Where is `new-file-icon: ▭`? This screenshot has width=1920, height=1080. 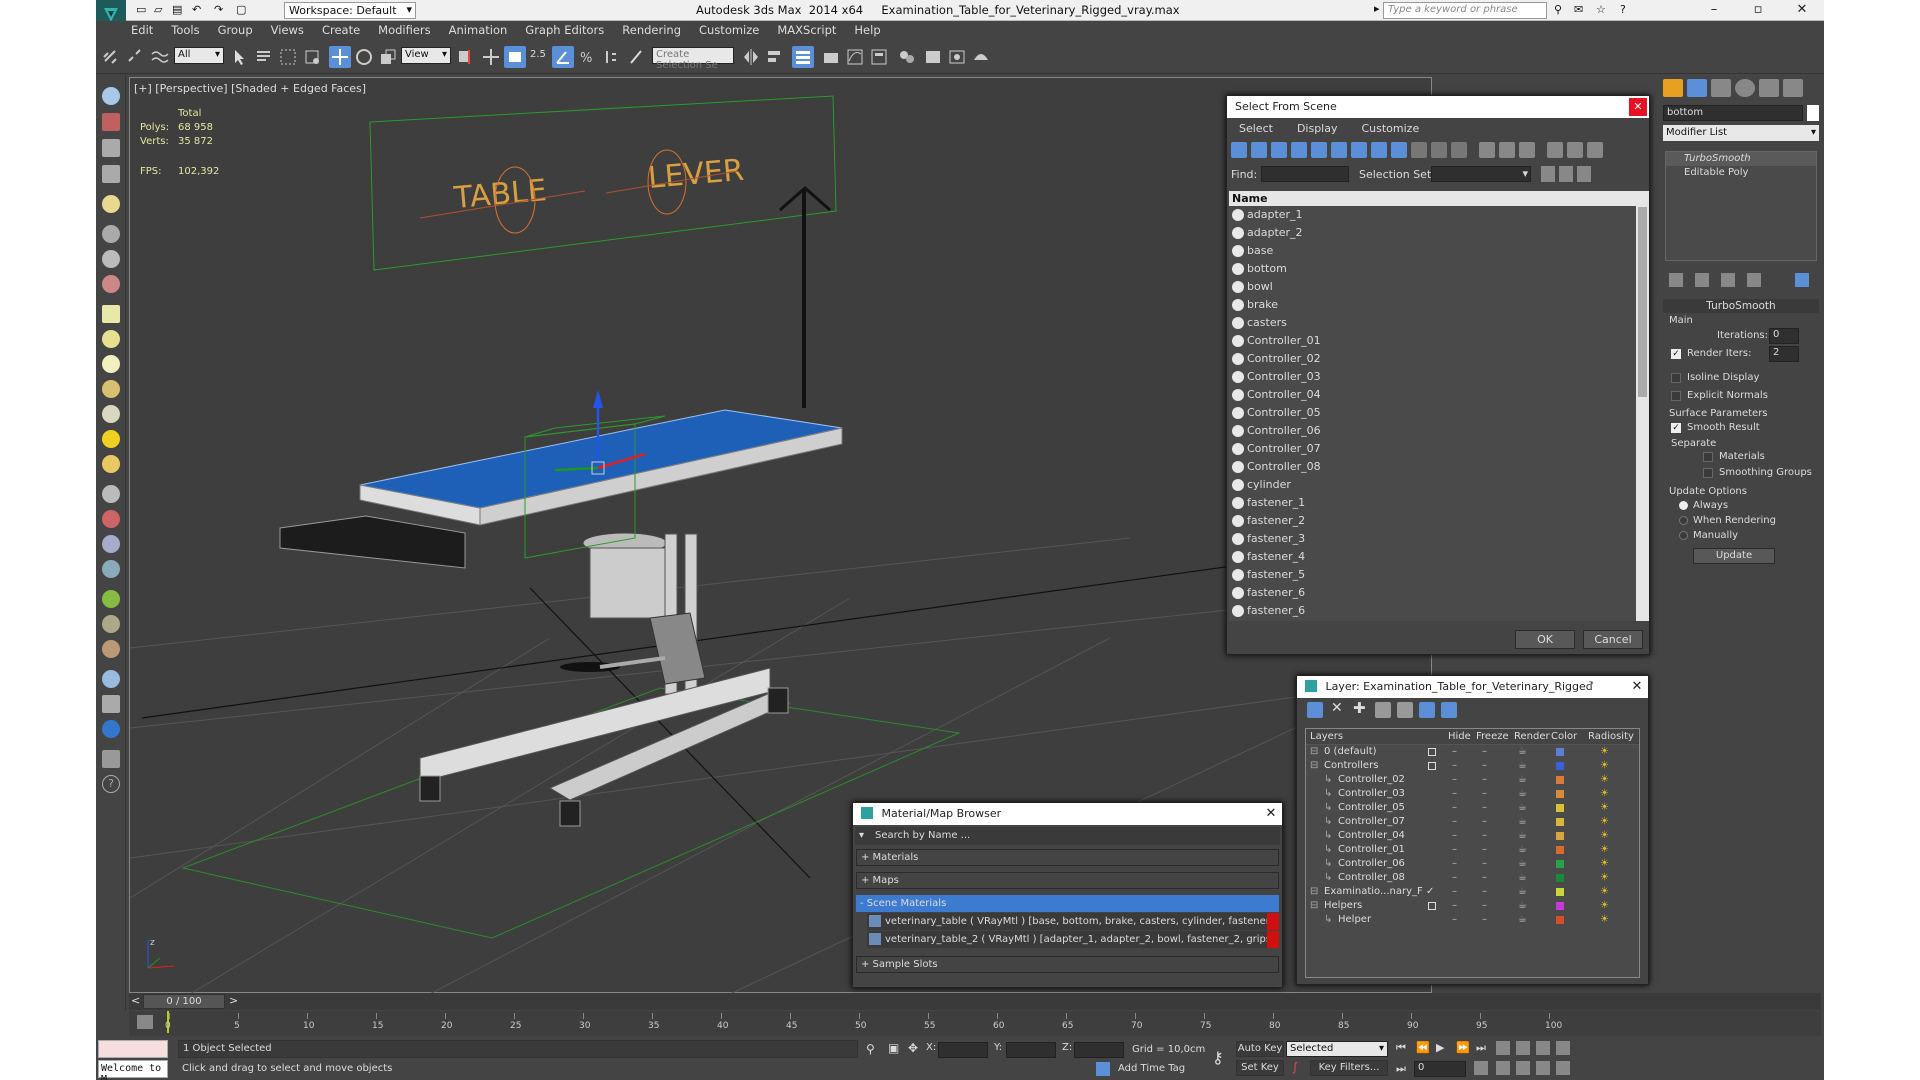
new-file-icon: ▭ is located at coordinates (141, 9).